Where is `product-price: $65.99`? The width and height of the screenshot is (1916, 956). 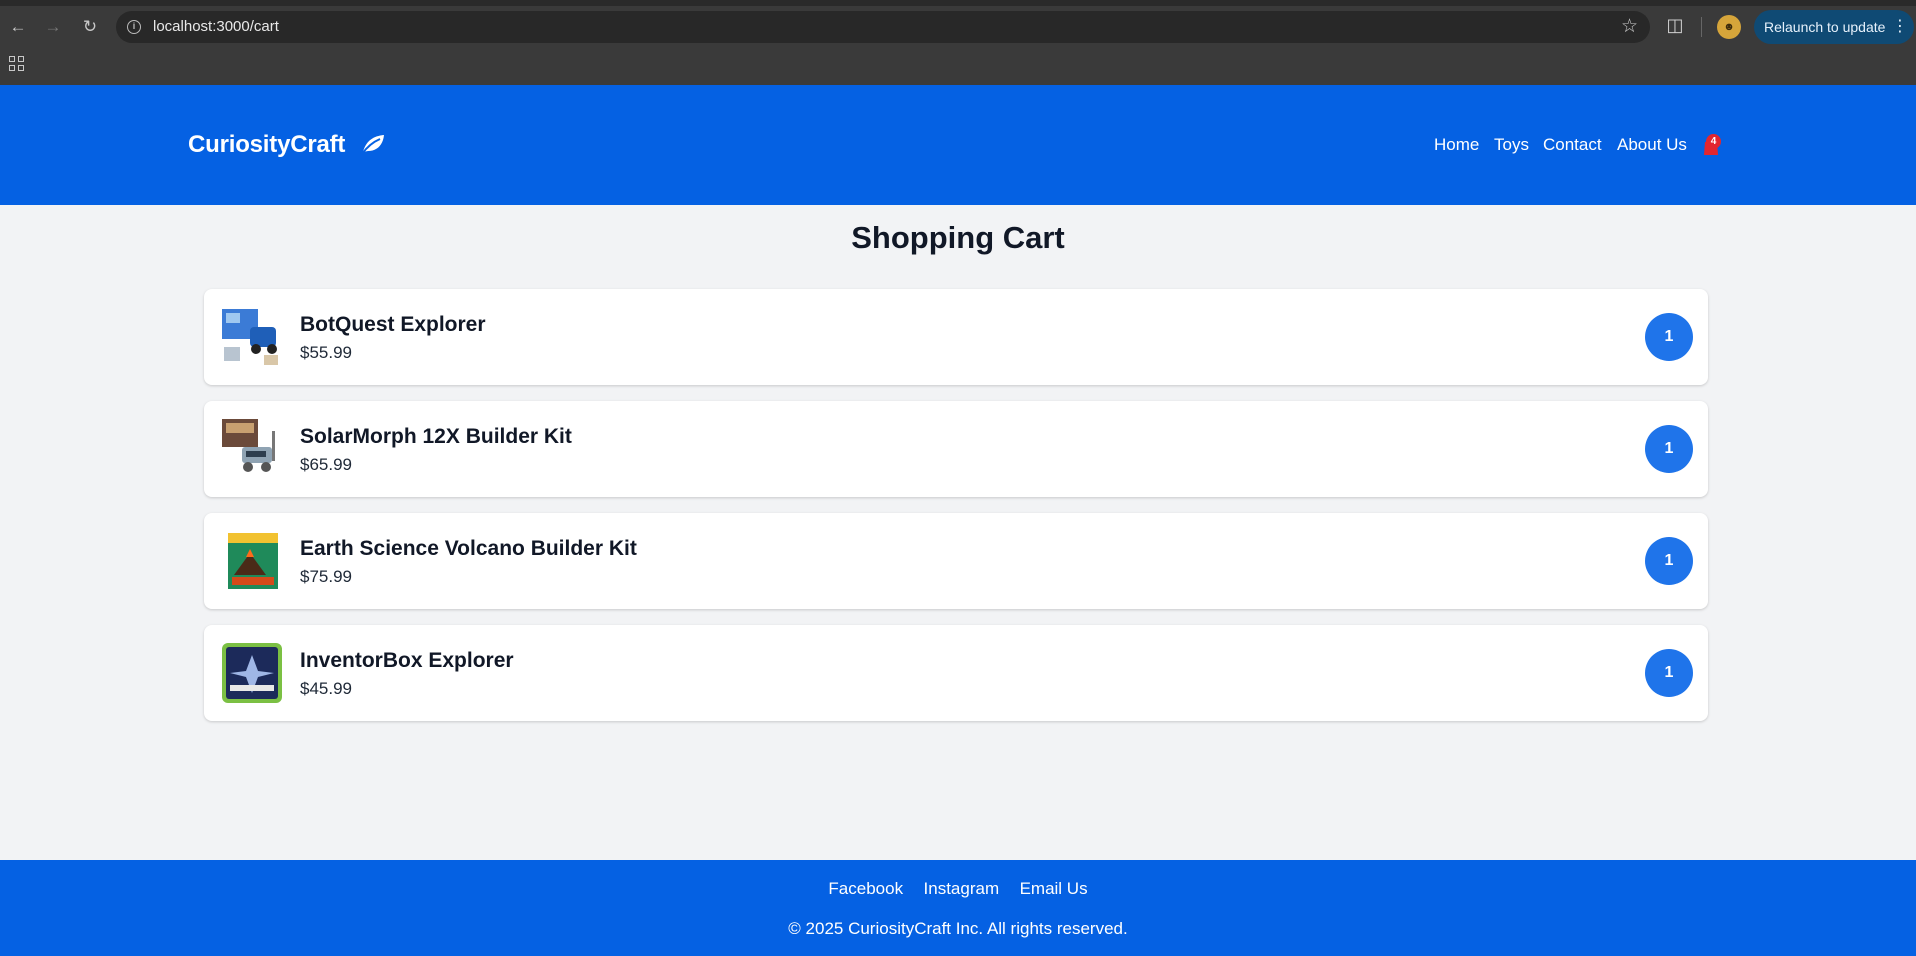
product-price: $65.99 is located at coordinates (326, 464).